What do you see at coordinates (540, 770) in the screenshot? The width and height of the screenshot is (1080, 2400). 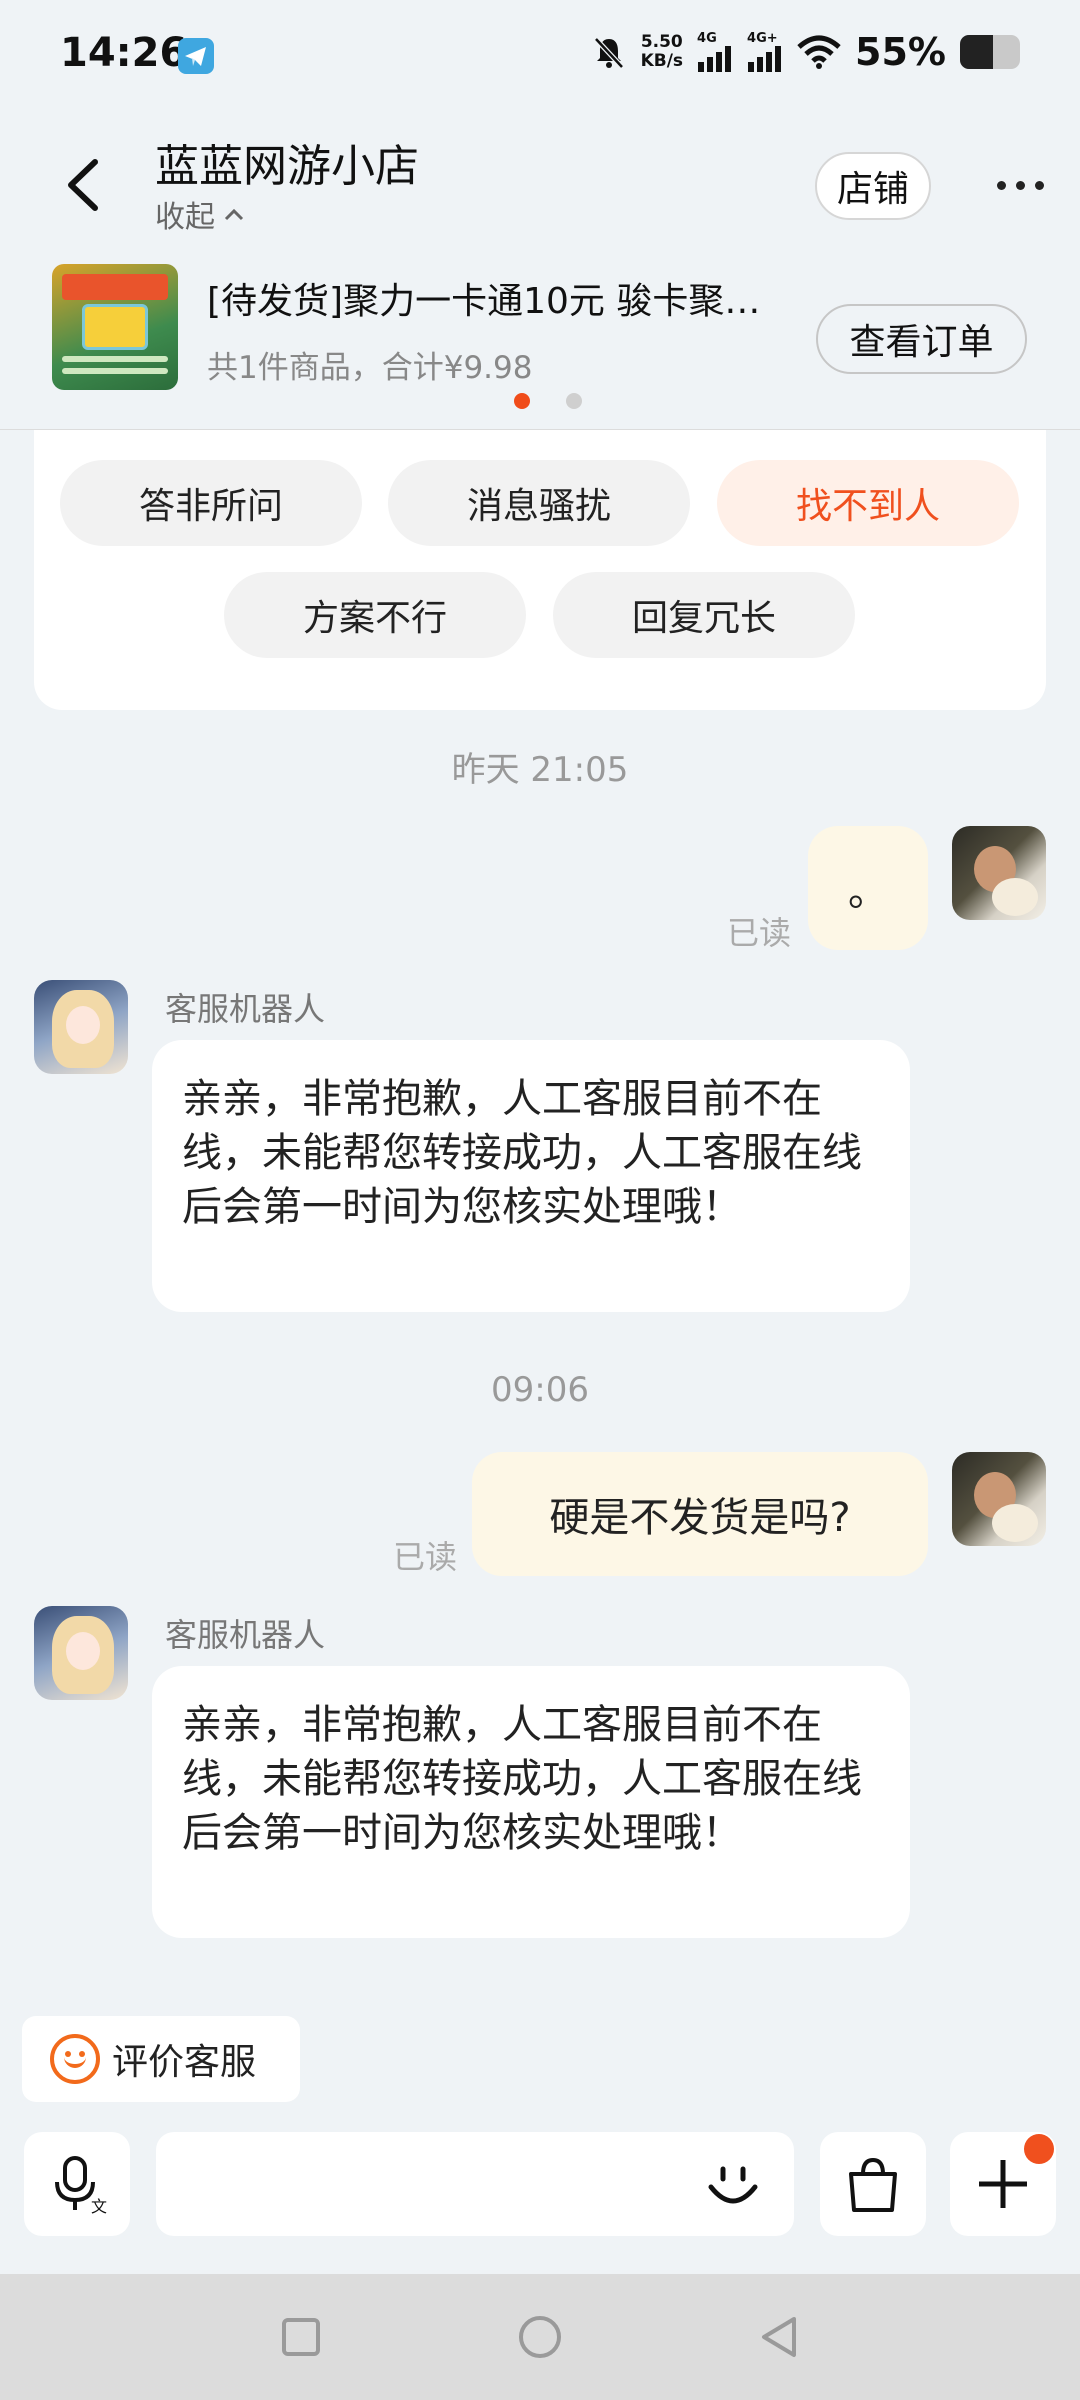 I see `chat-timestamp: 昨天 21:05` at bounding box center [540, 770].